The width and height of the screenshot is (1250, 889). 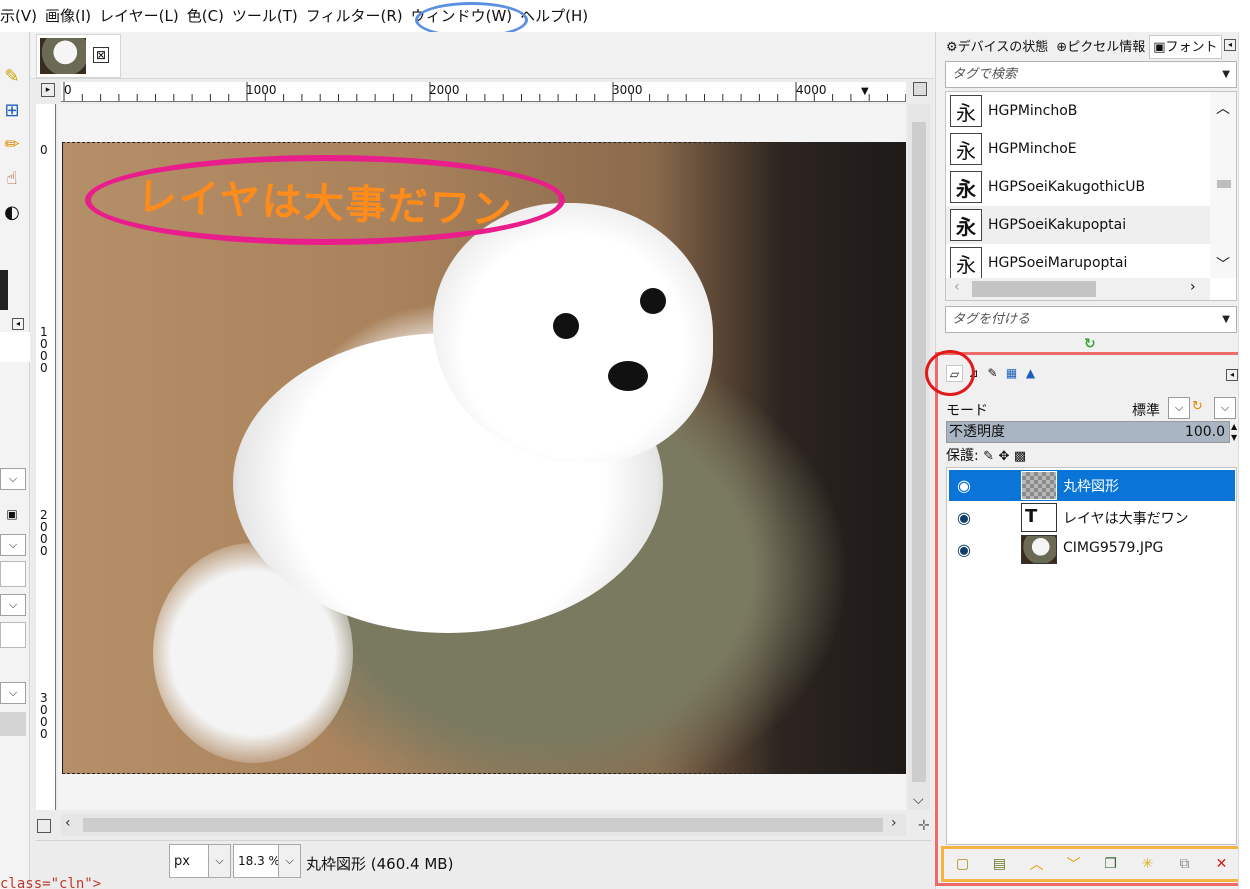 What do you see at coordinates (207, 16) in the screenshot?
I see `menu-colors: 色(C)` at bounding box center [207, 16].